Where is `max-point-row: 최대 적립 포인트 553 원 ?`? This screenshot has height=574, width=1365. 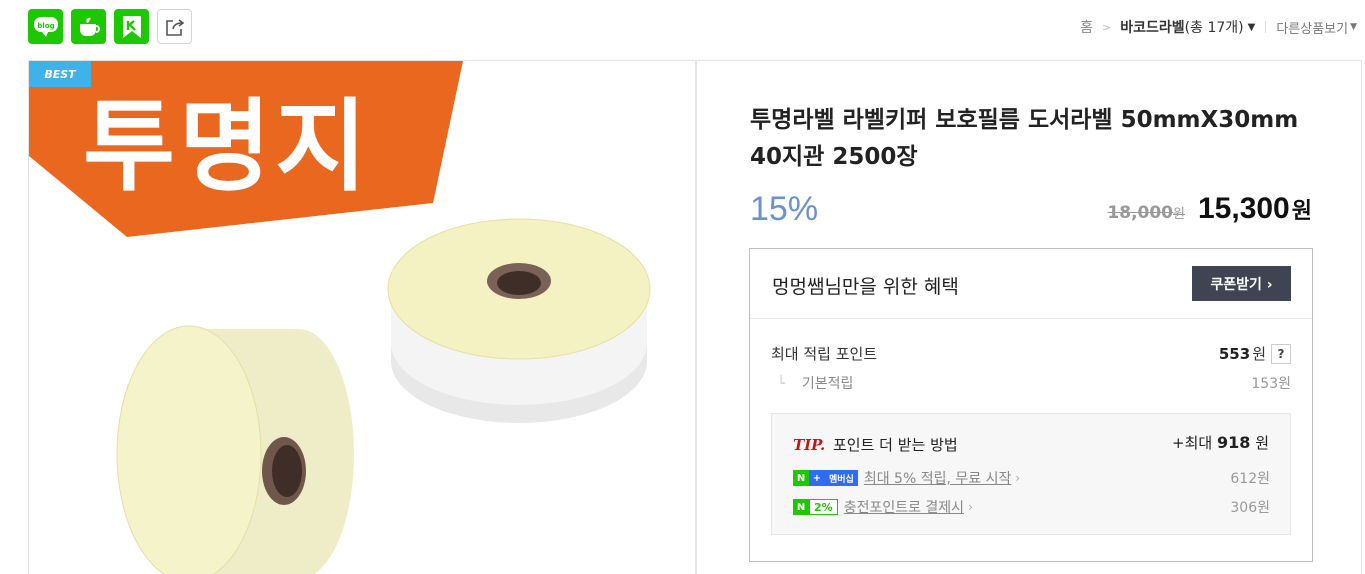 max-point-row: 최대 적립 포인트 553 원 ? is located at coordinates (1031, 353).